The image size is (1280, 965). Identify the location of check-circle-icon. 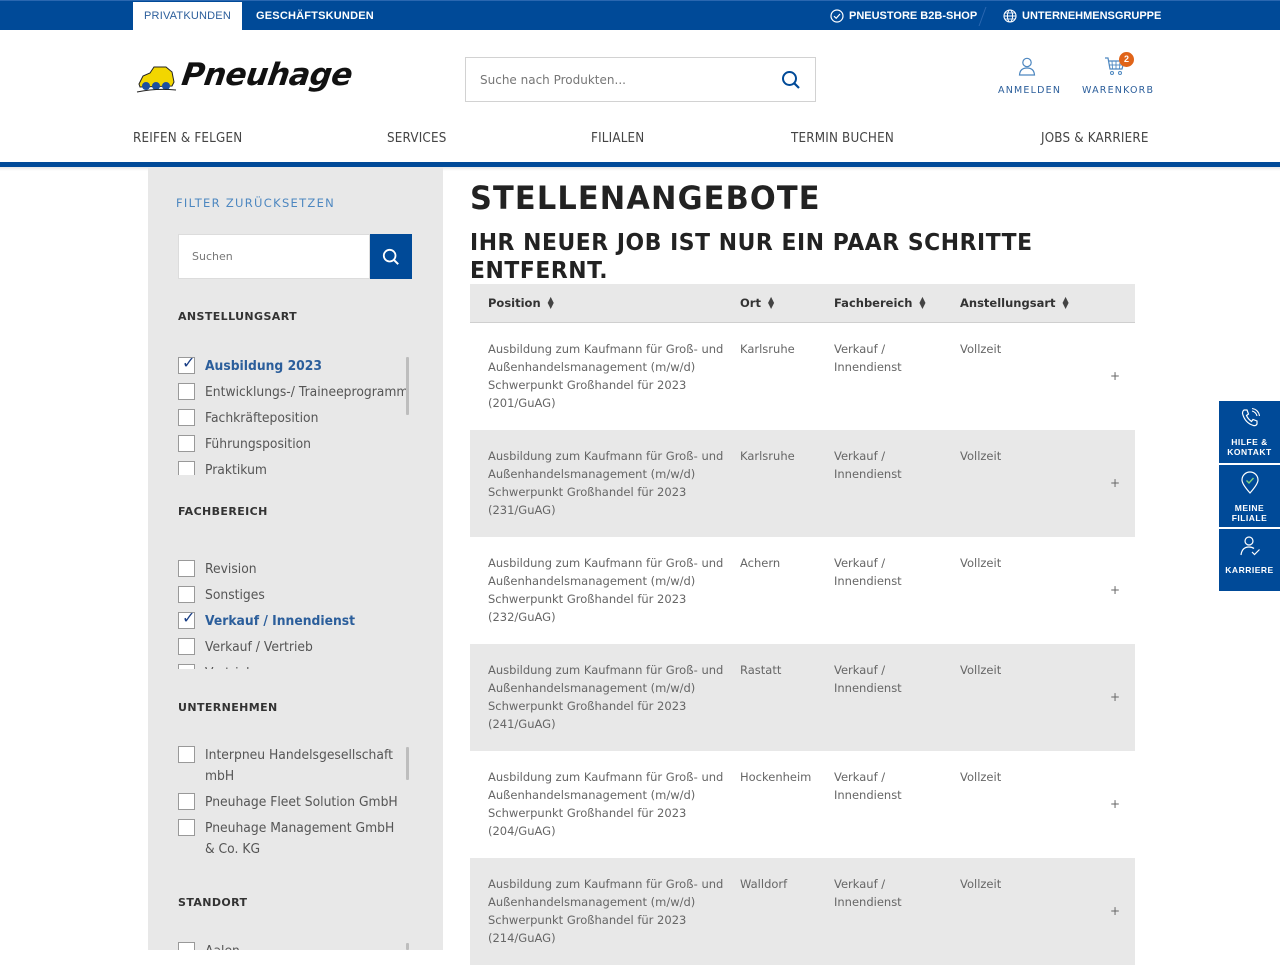
(837, 16).